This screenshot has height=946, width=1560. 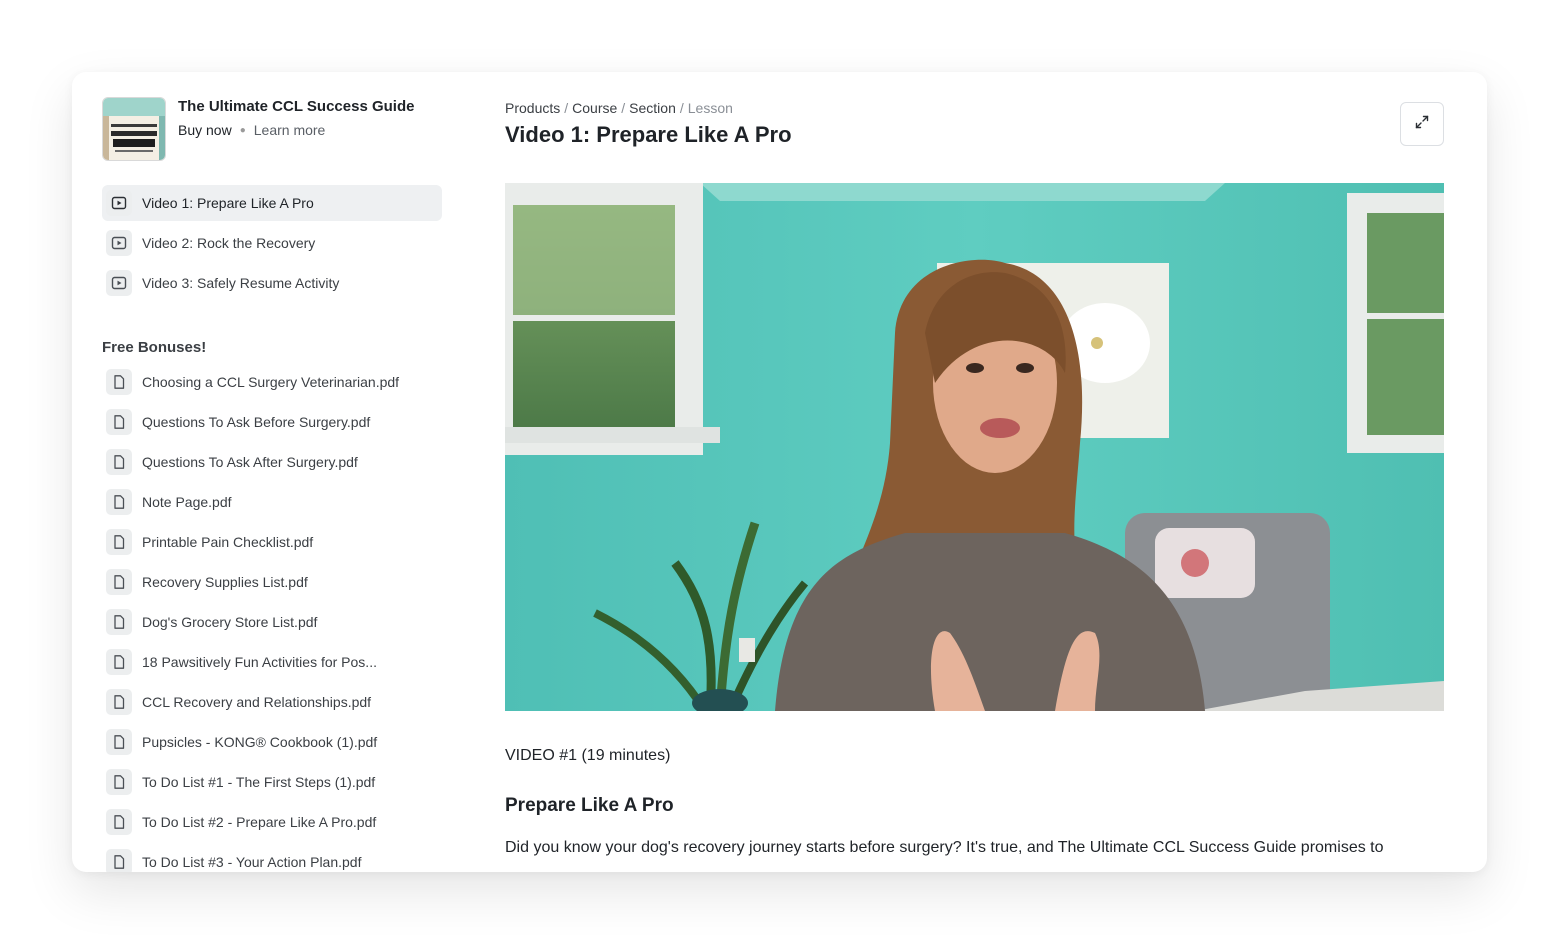 What do you see at coordinates (229, 243) in the screenshot?
I see `lesson-label: Video 2: Rock the Recovery` at bounding box center [229, 243].